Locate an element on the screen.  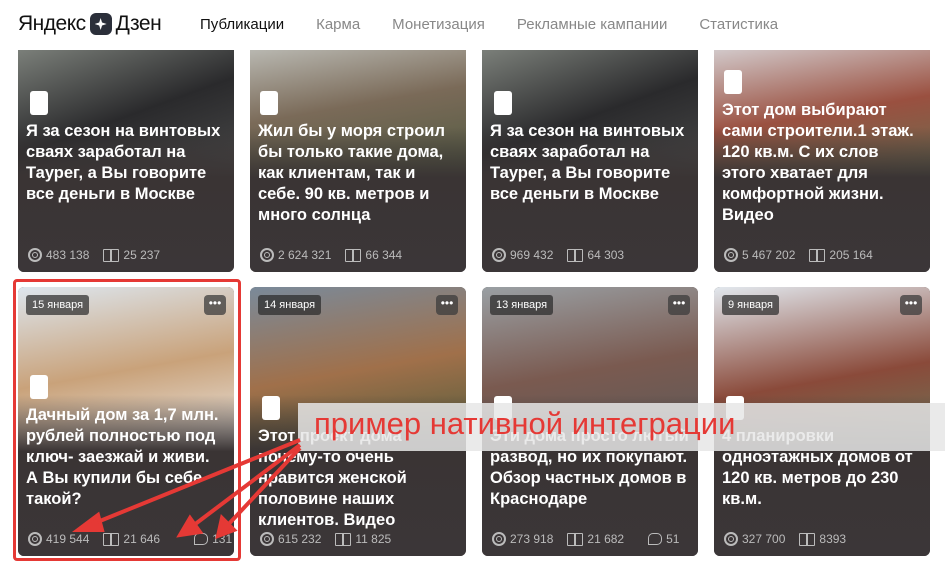
nav-publications: Публикации is located at coordinates (242, 24).